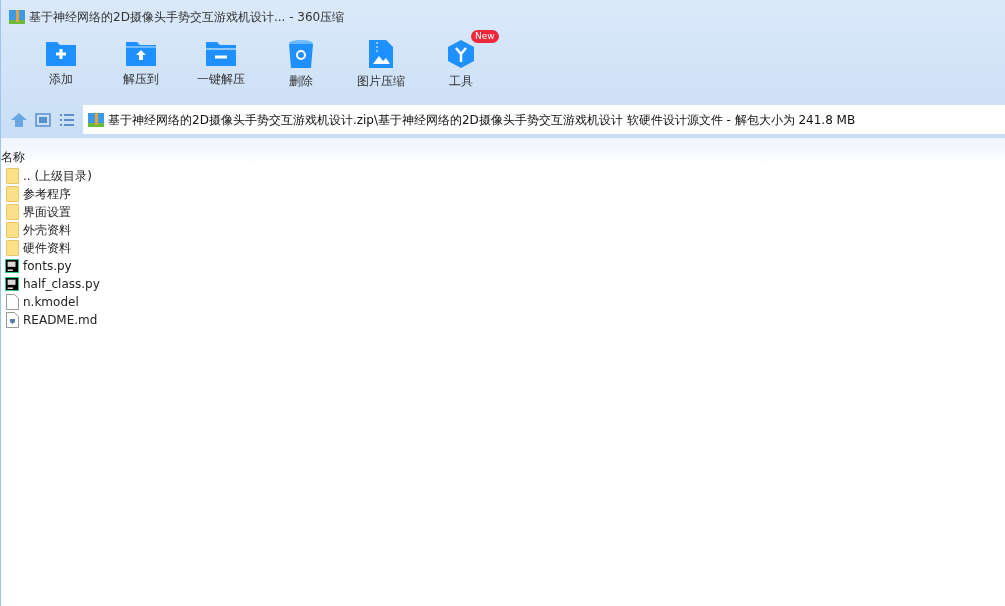  What do you see at coordinates (43, 119) in the screenshot?
I see `thumbnail-view-icon` at bounding box center [43, 119].